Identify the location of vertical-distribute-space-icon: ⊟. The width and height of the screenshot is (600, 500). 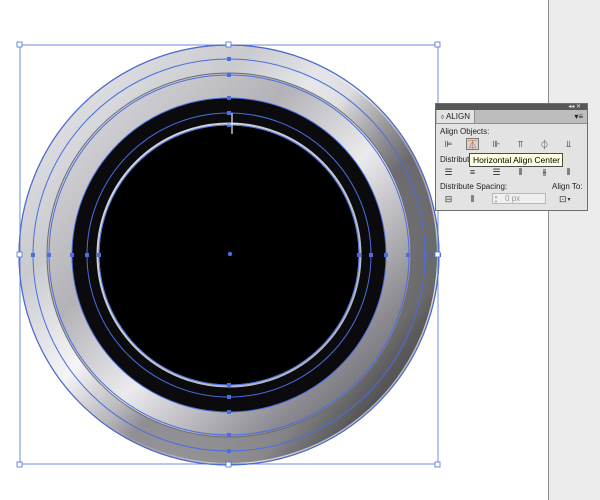
(448, 198).